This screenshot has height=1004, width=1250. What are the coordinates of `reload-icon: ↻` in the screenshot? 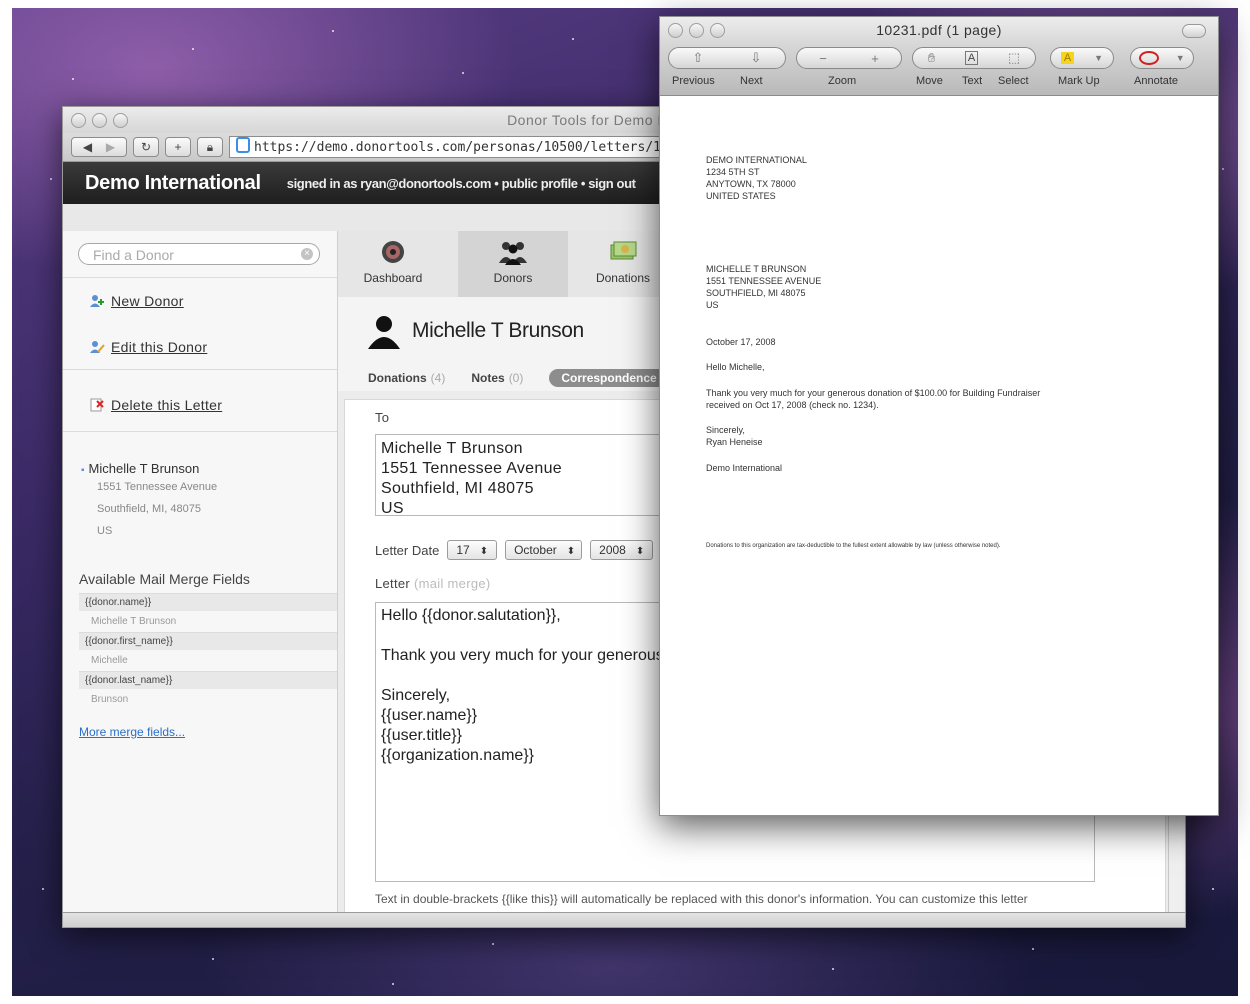 It's located at (146, 147).